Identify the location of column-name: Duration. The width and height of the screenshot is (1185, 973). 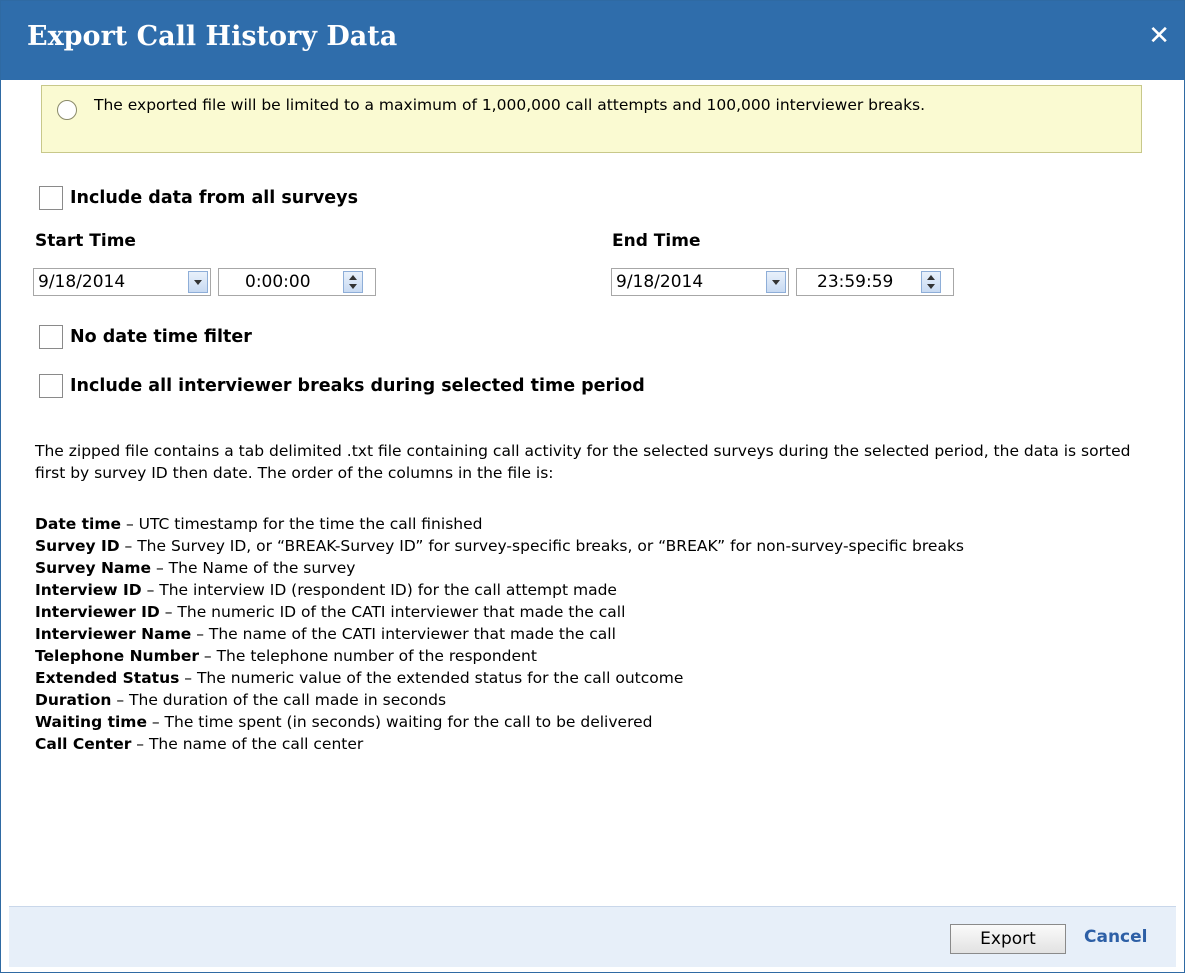
(73, 700).